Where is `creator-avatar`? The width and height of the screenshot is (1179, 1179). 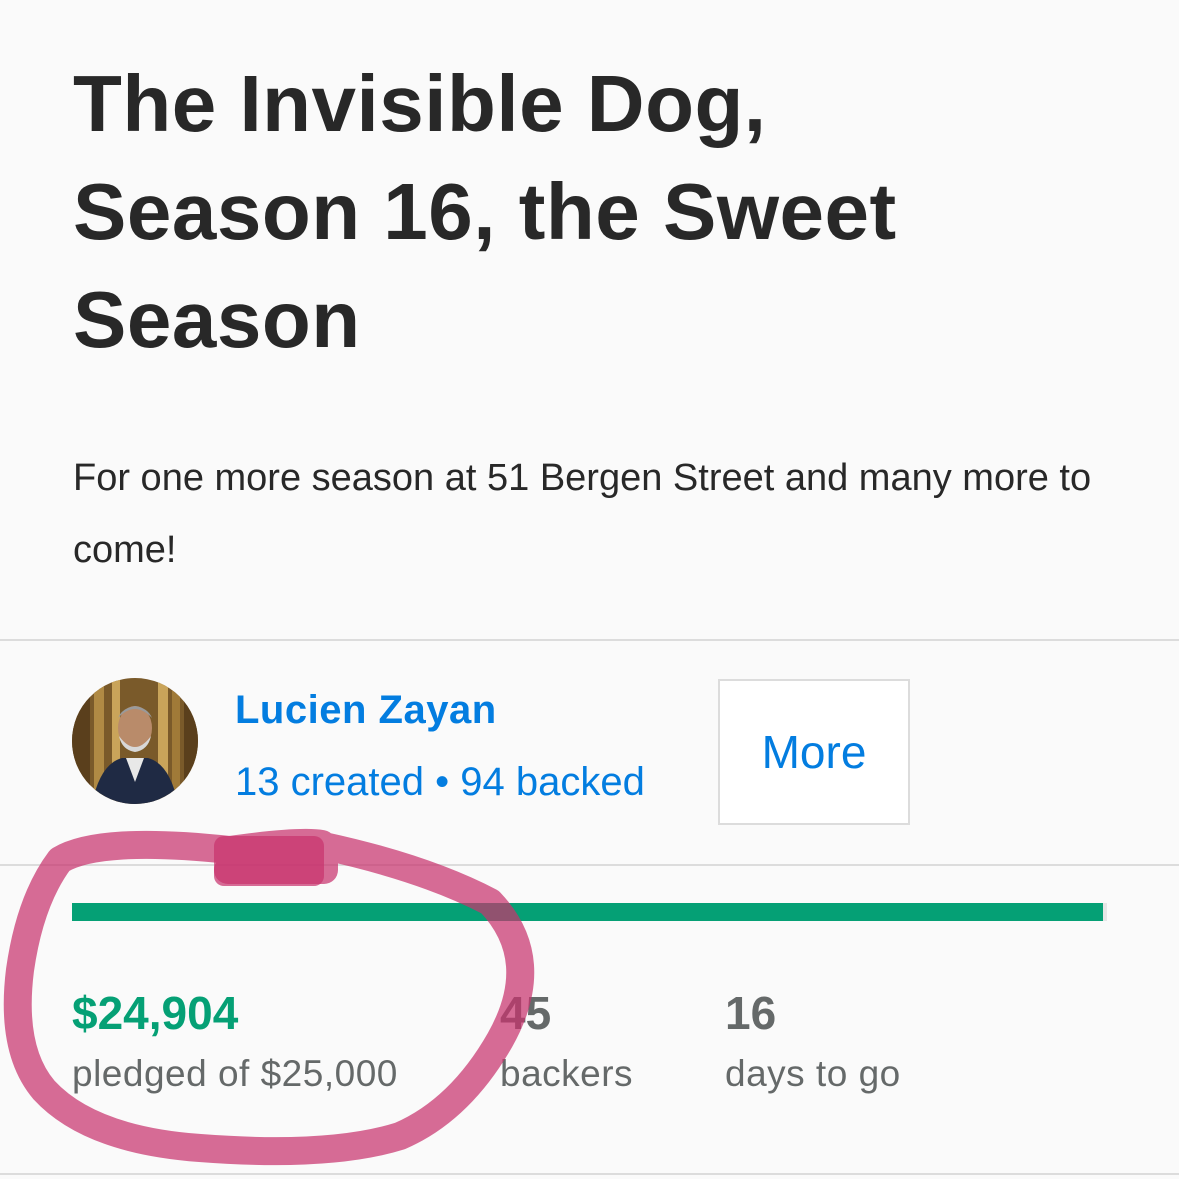 creator-avatar is located at coordinates (135, 741).